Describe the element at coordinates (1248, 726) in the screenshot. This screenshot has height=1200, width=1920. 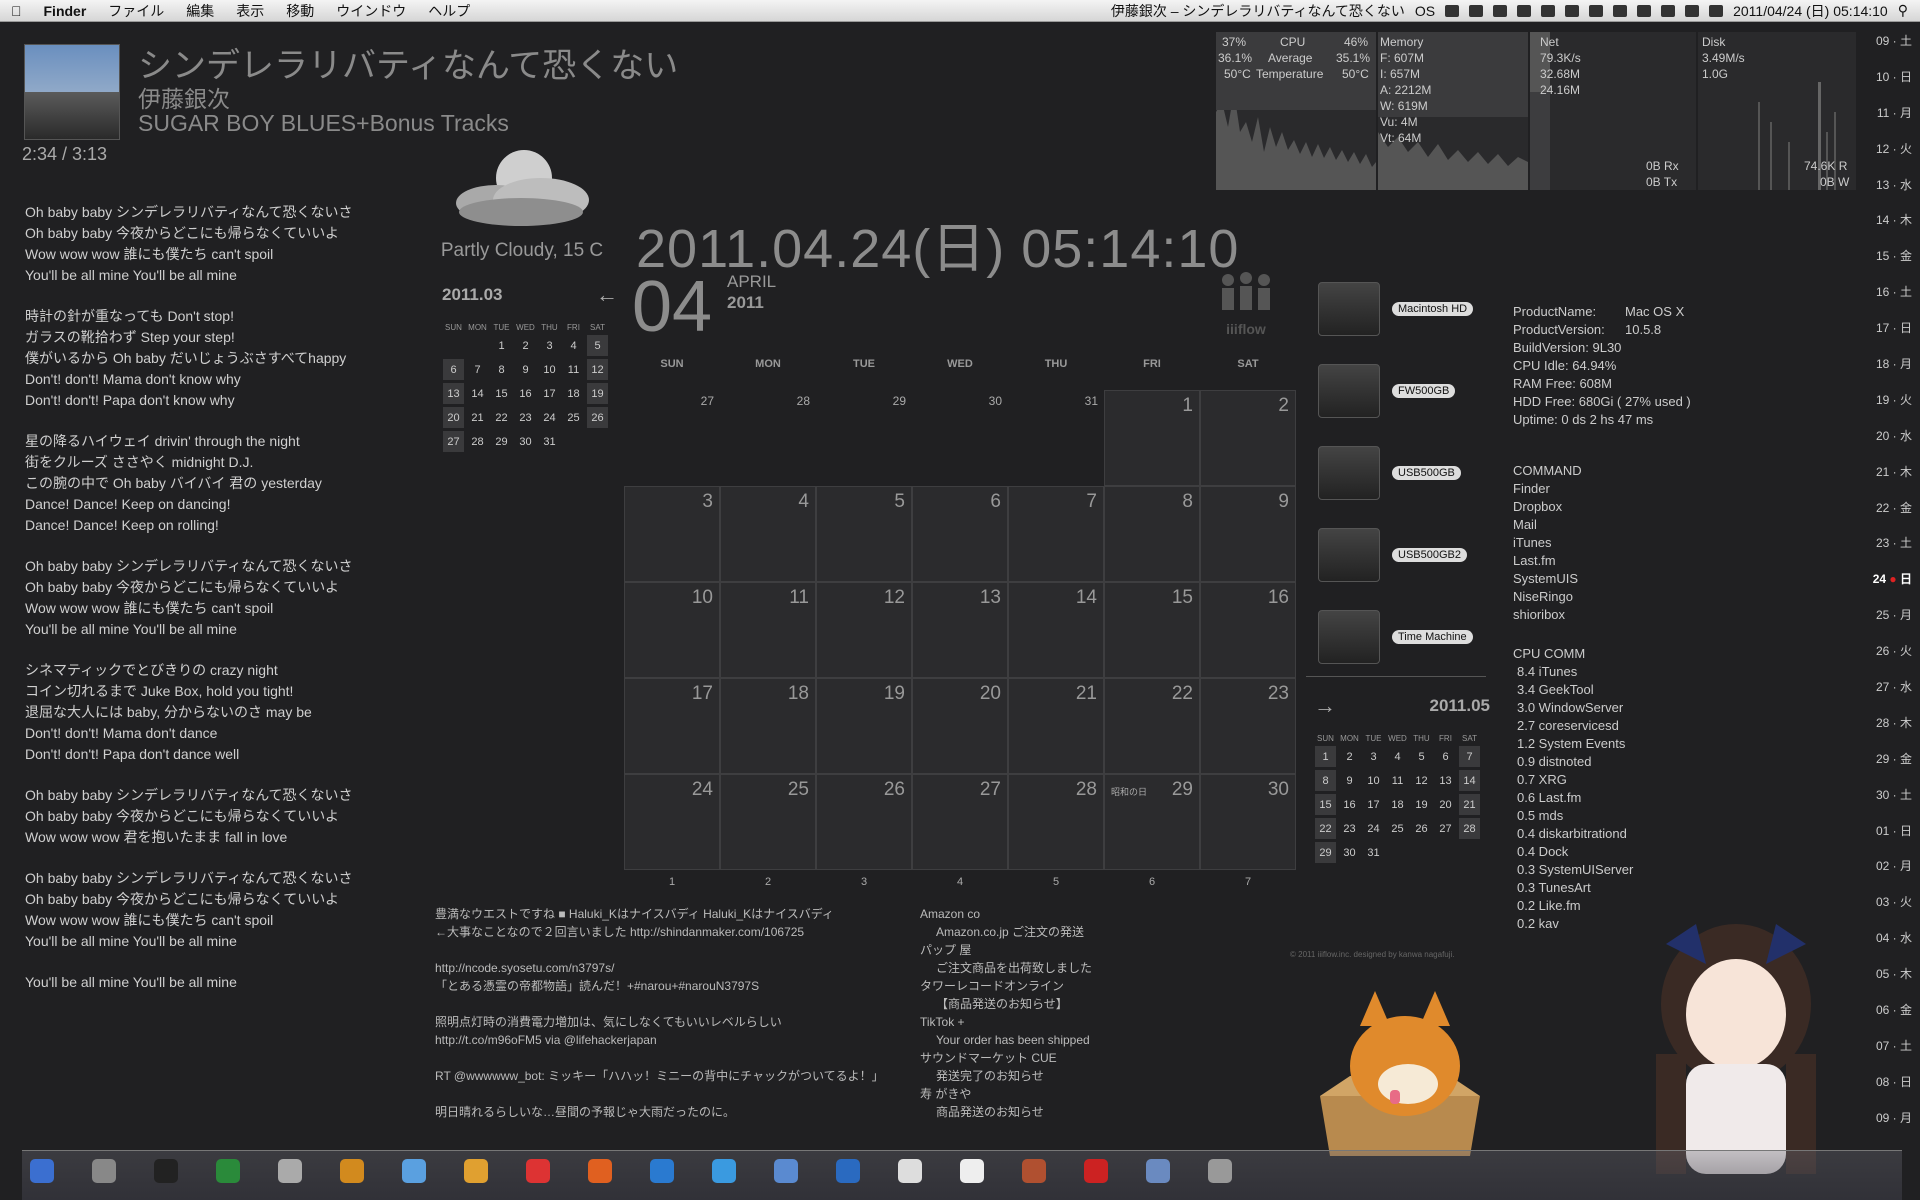
I see `calendar-day-cell: 23` at that location.